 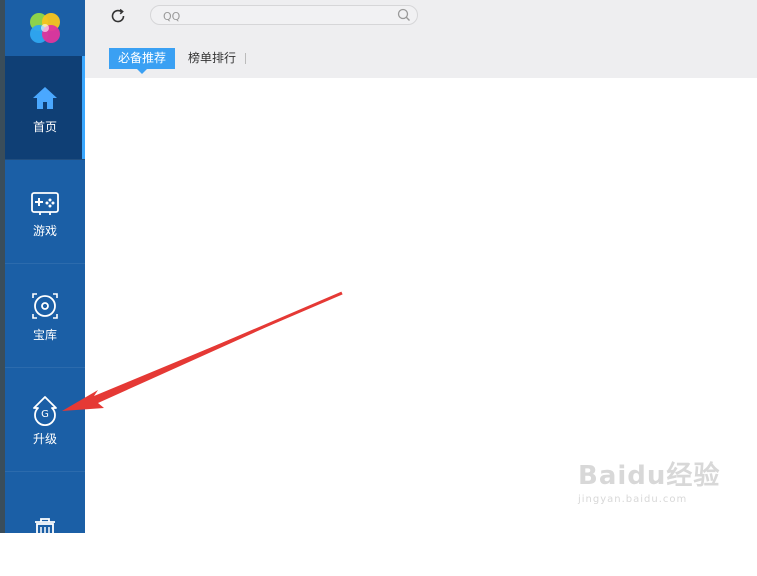 I want to click on baidu-watermark: Baidu经验 jingyan.baidu.com, so click(x=649, y=480).